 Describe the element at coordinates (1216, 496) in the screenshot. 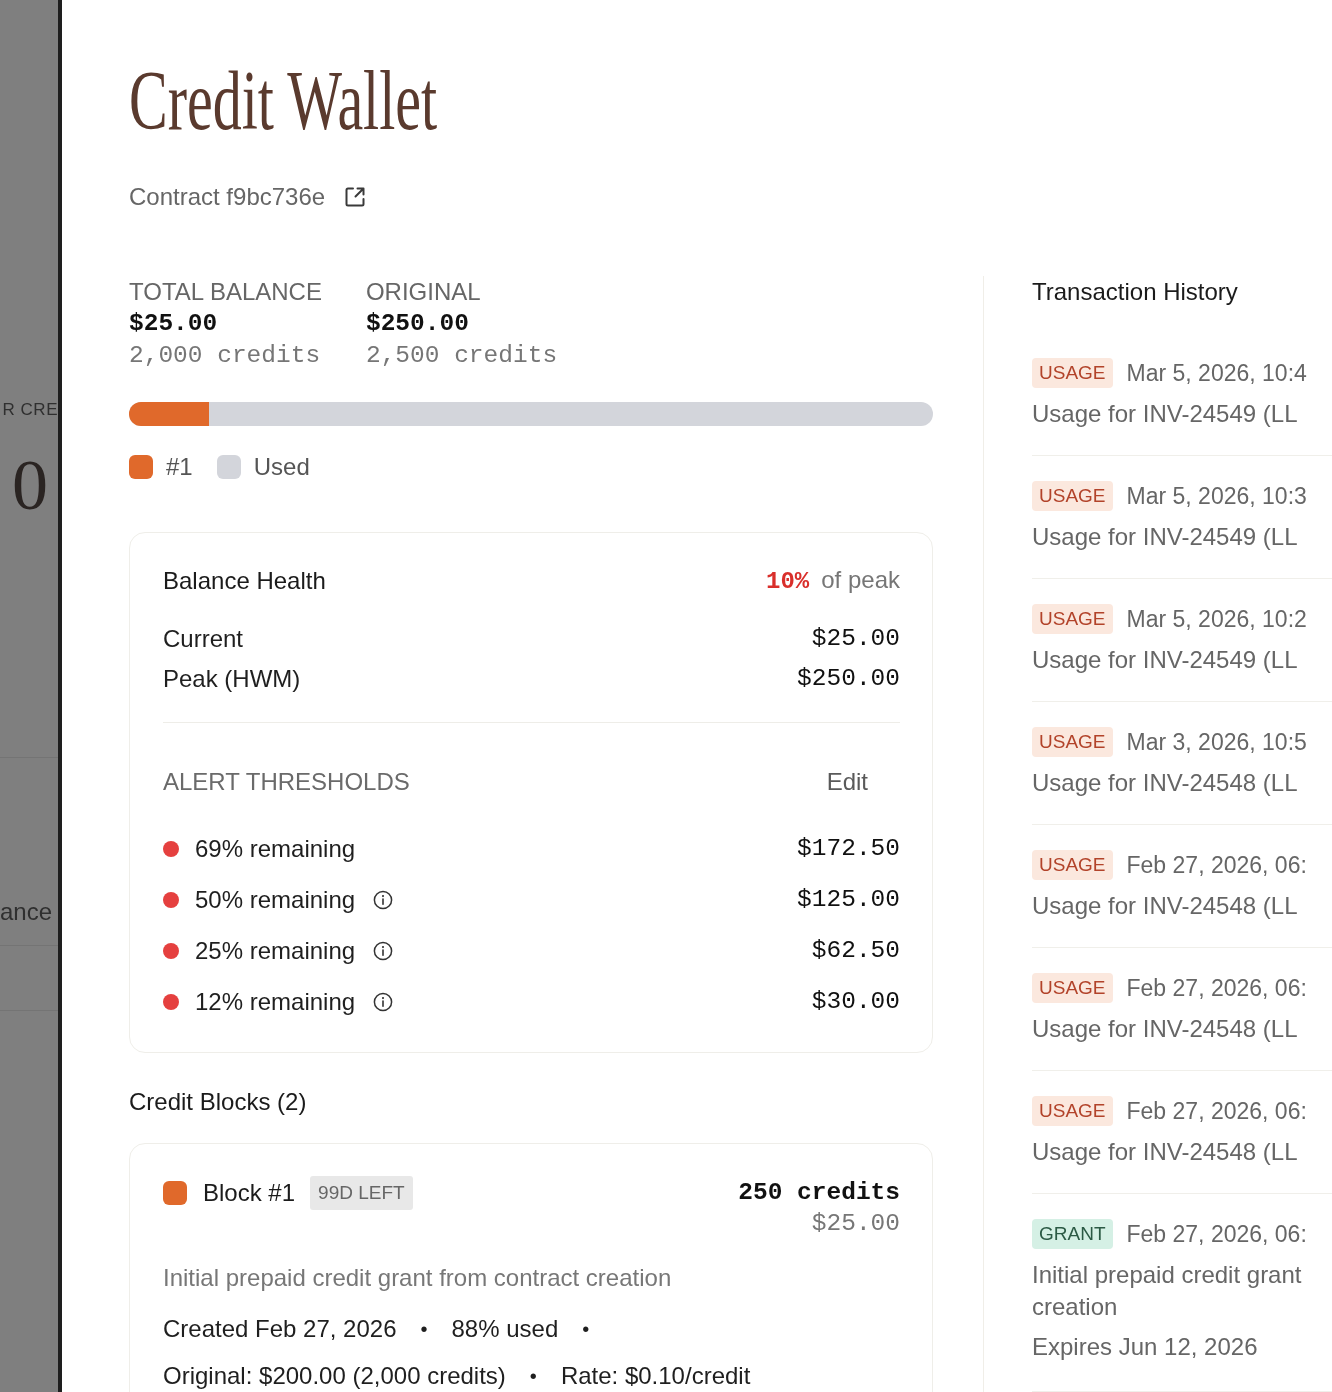

I see `transaction-date: Mar 5, 2026, 10:3` at that location.